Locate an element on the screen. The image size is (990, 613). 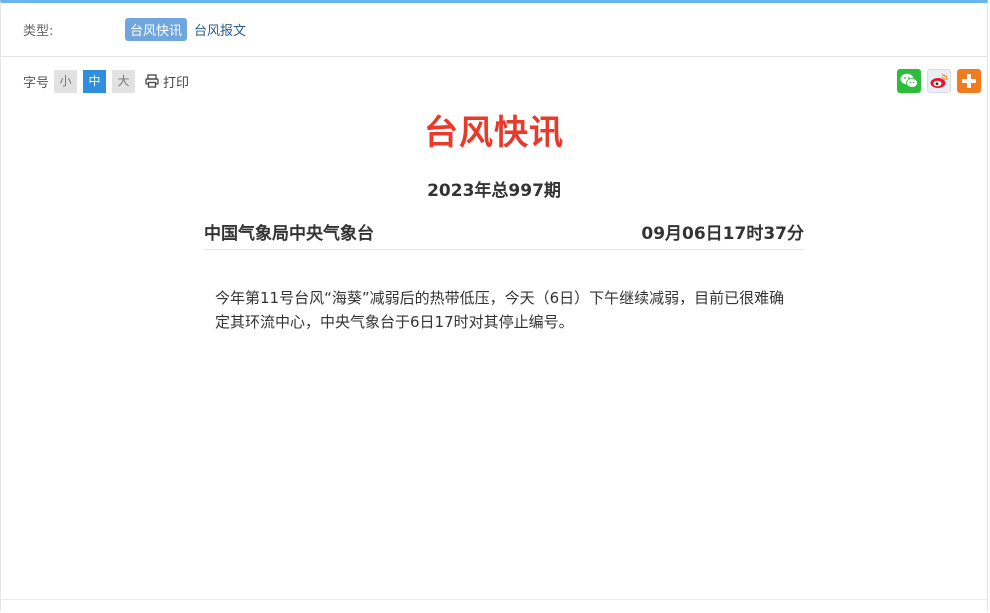
publish-time: 09月06日17时37分 is located at coordinates (722, 234).